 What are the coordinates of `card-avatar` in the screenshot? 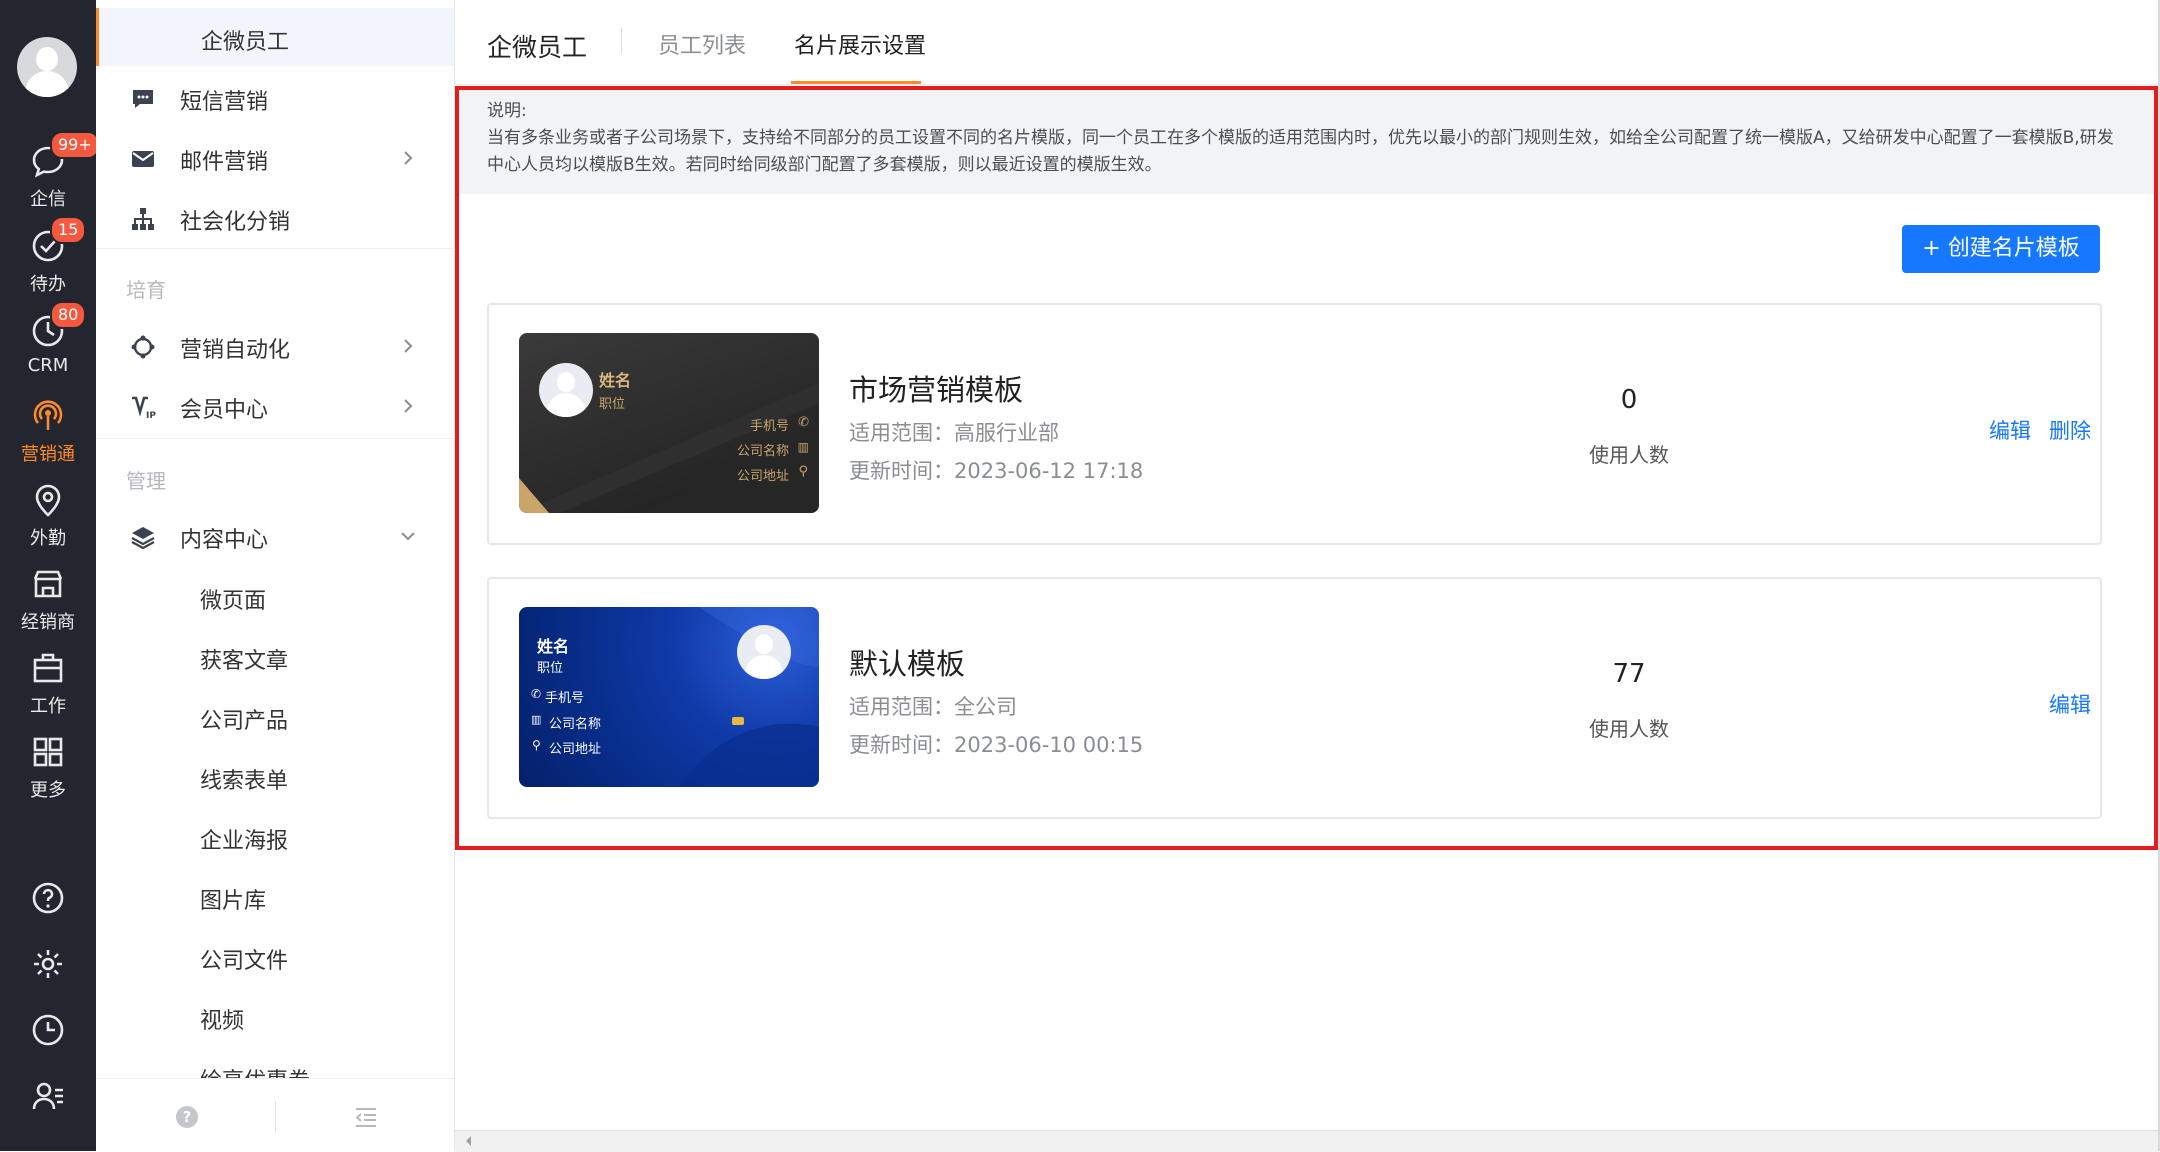 It's located at (566, 390).